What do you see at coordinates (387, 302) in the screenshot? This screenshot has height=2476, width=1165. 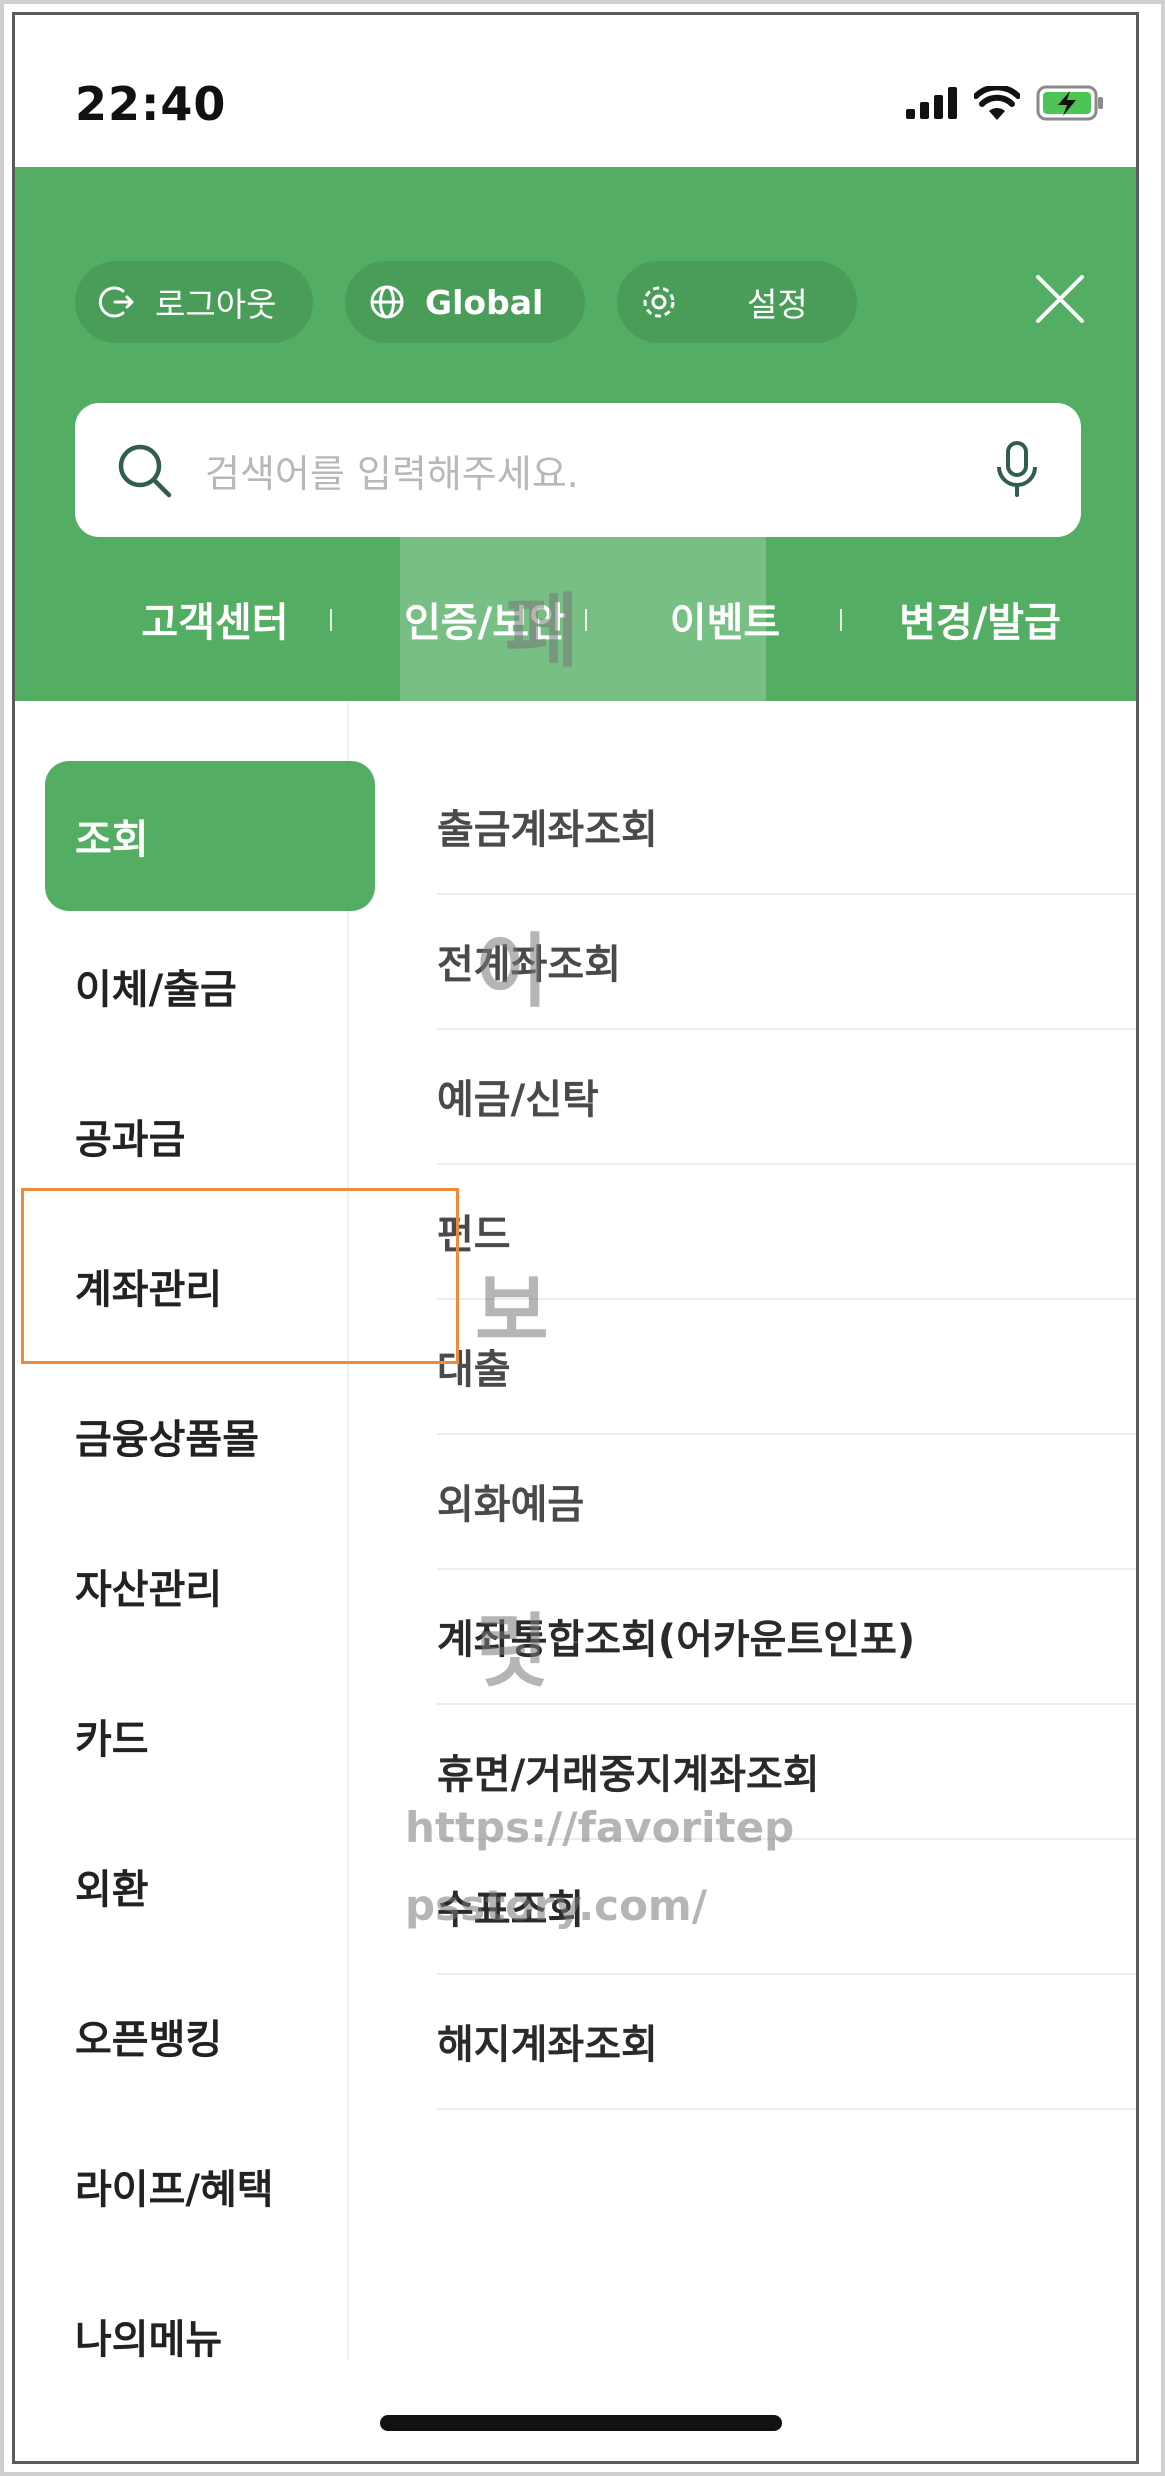 I see `globe-icon` at bounding box center [387, 302].